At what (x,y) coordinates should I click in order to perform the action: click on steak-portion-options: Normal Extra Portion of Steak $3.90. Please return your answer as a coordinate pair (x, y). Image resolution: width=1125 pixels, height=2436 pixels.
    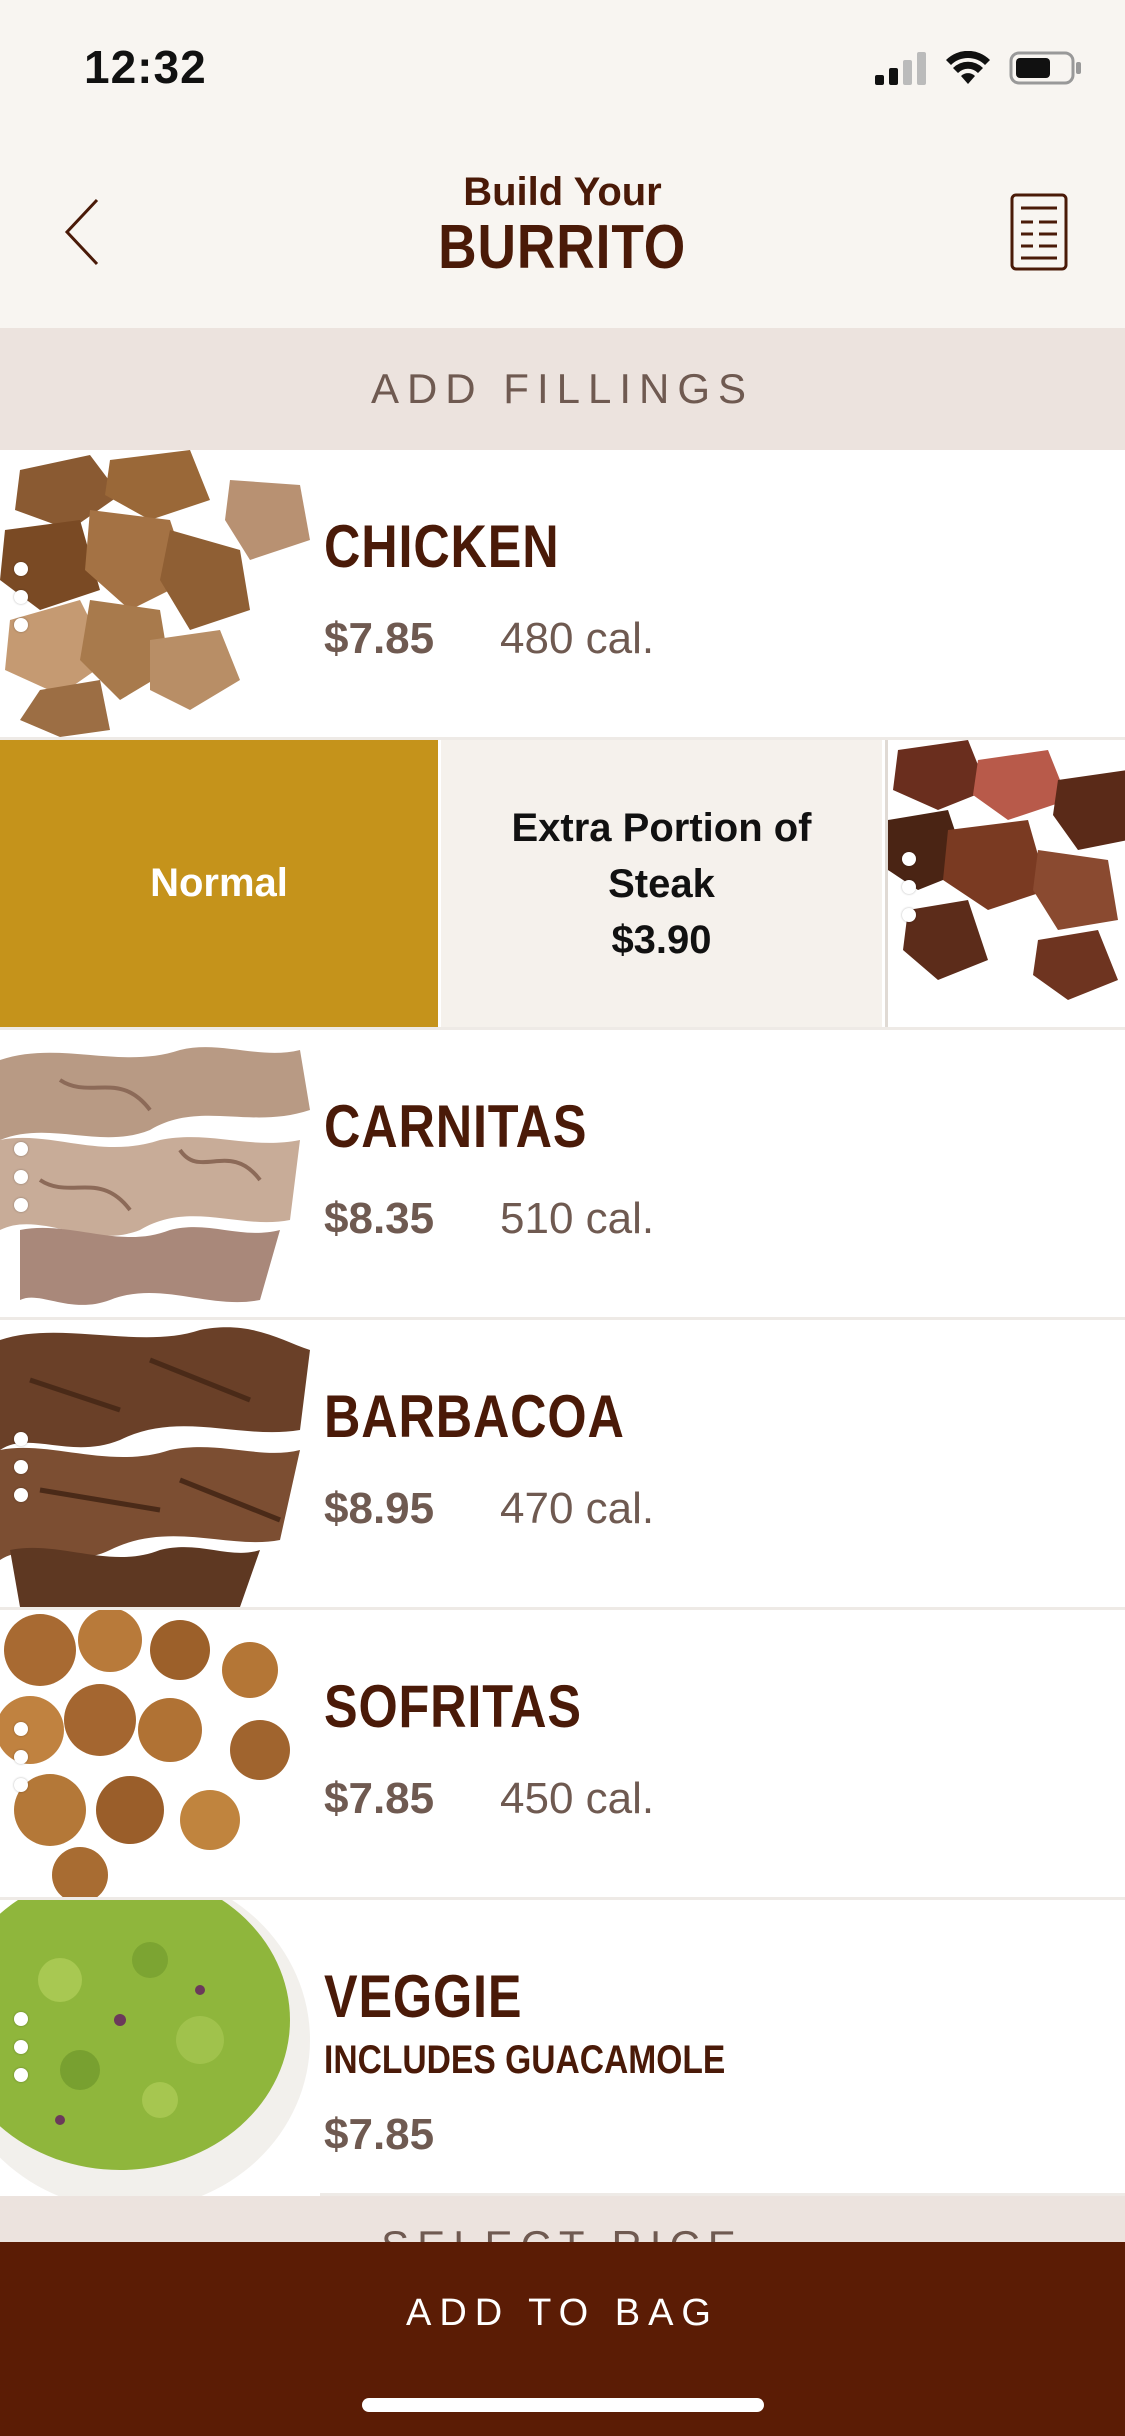
    Looking at the image, I should click on (562, 885).